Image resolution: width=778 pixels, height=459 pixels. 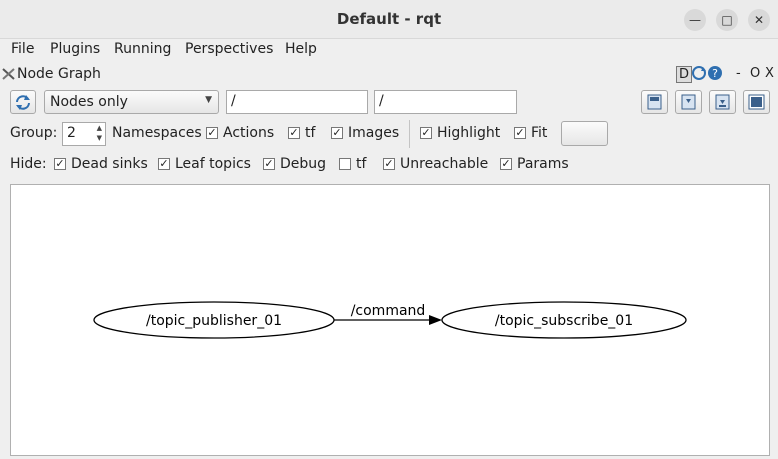 I want to click on plugin-header: Node Graph D ? - O X, so click(x=389, y=74).